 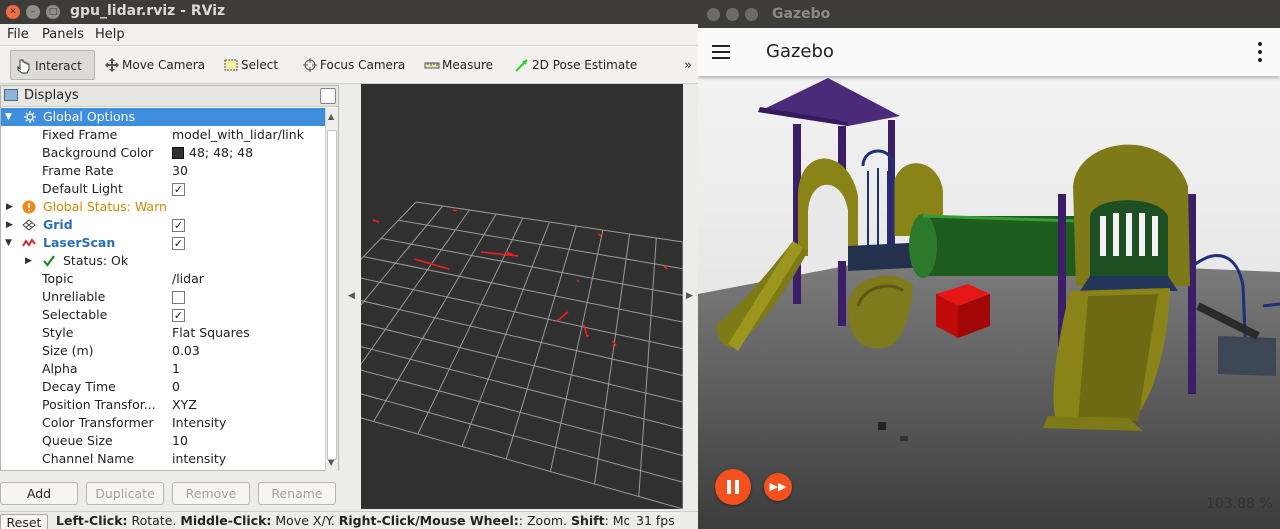 What do you see at coordinates (163, 333) in the screenshot?
I see `tree-row-style: Style Flat Squares` at bounding box center [163, 333].